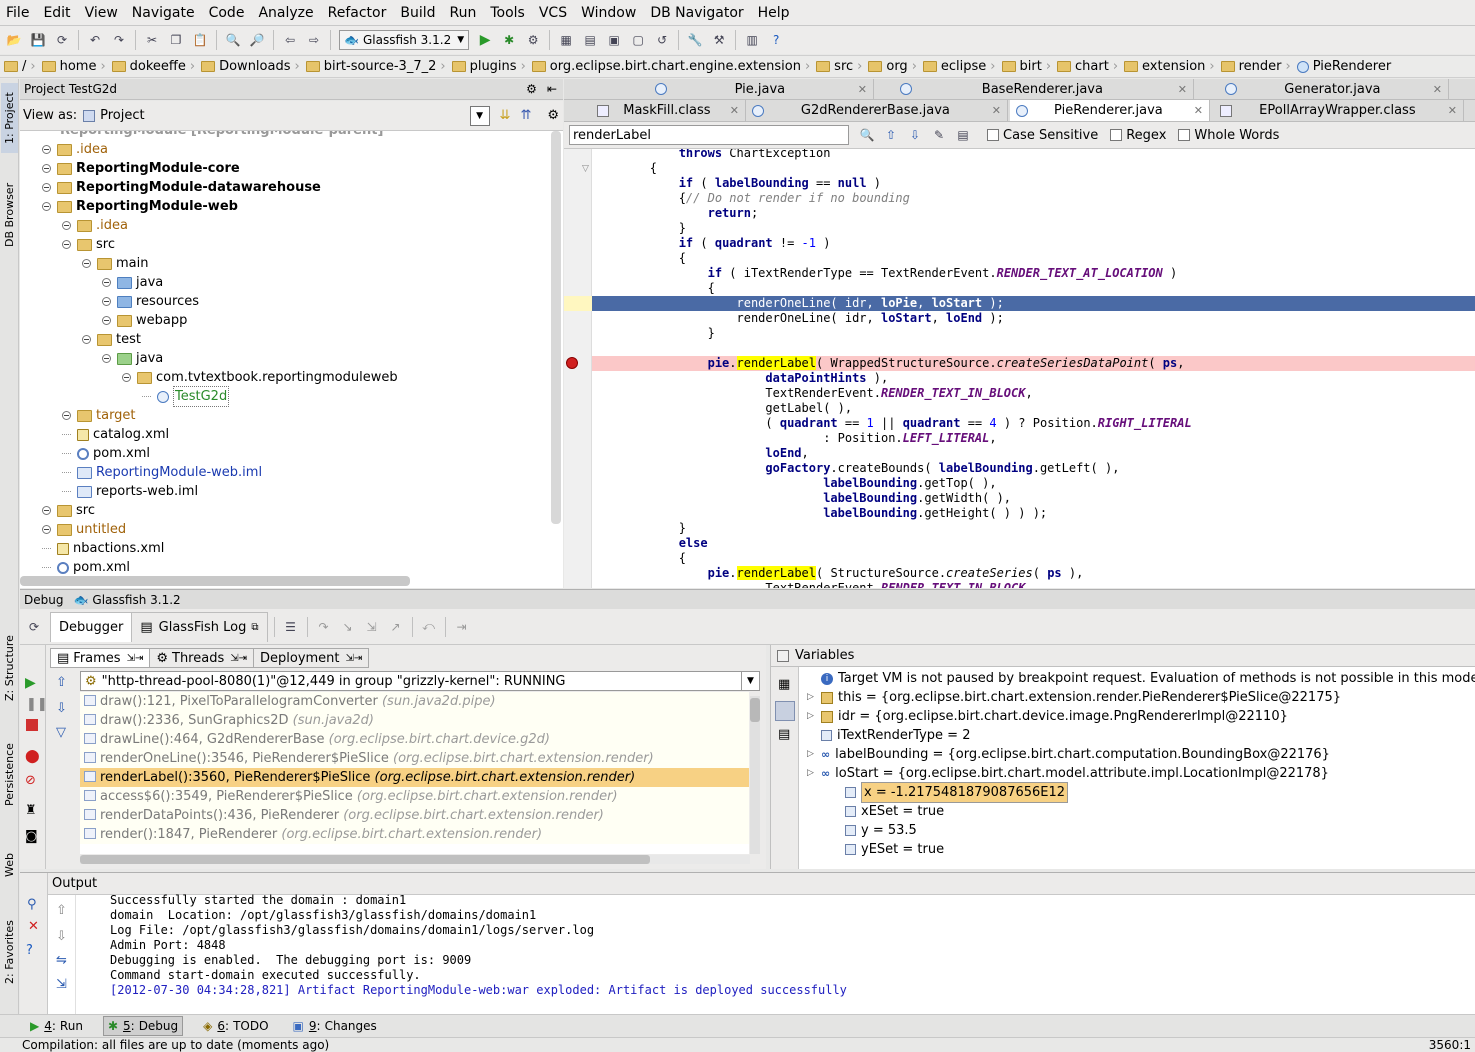 Image resolution: width=1475 pixels, height=1052 pixels. I want to click on forward-icon: ⇨, so click(314, 40).